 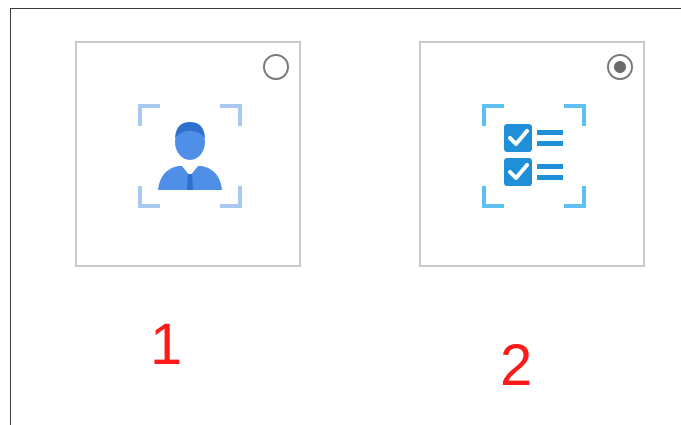 I want to click on option-1-radio, so click(x=276, y=67).